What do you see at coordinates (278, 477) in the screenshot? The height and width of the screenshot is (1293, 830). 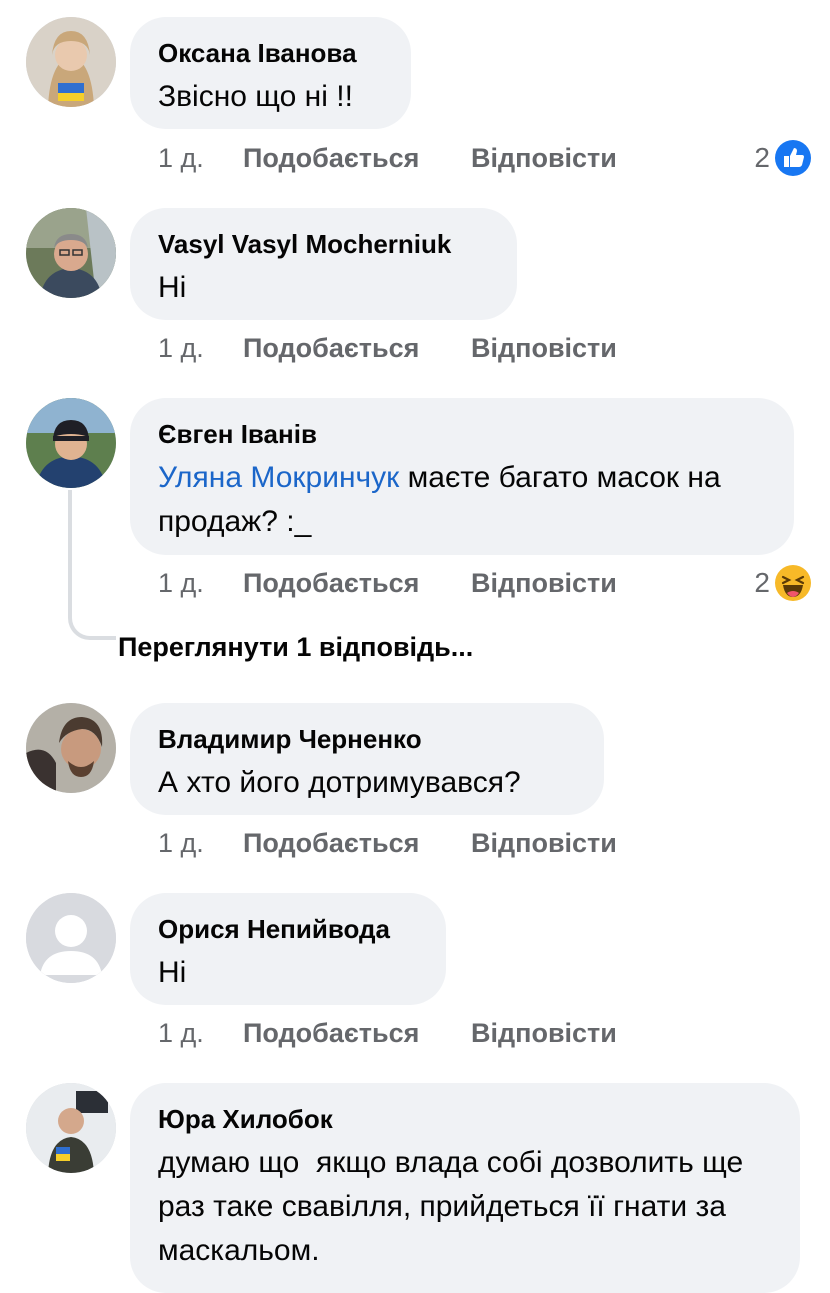 I see `mention-link: Уляна Мокринчук` at bounding box center [278, 477].